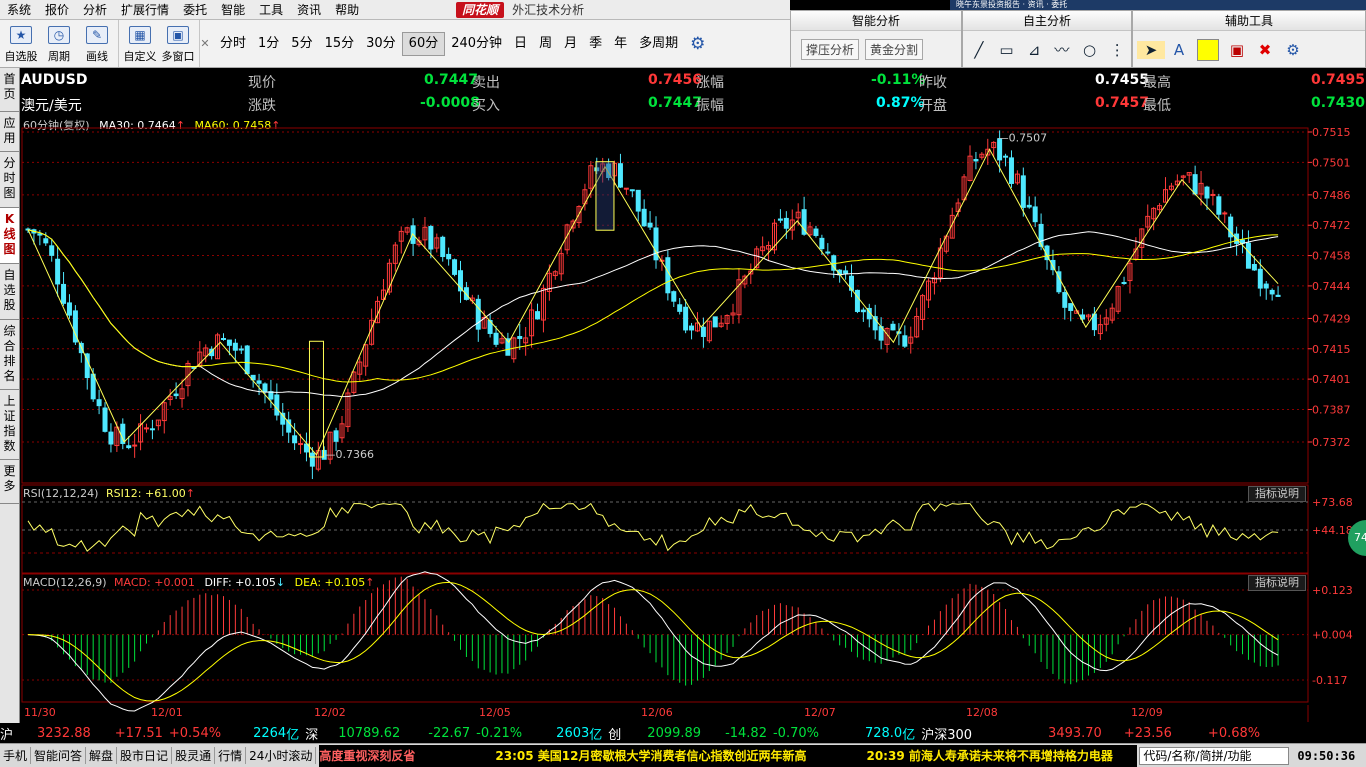 This screenshot has width=1366, height=767. What do you see at coordinates (9, 132) in the screenshot?
I see `sidebar-tab-apps: 应用` at bounding box center [9, 132].